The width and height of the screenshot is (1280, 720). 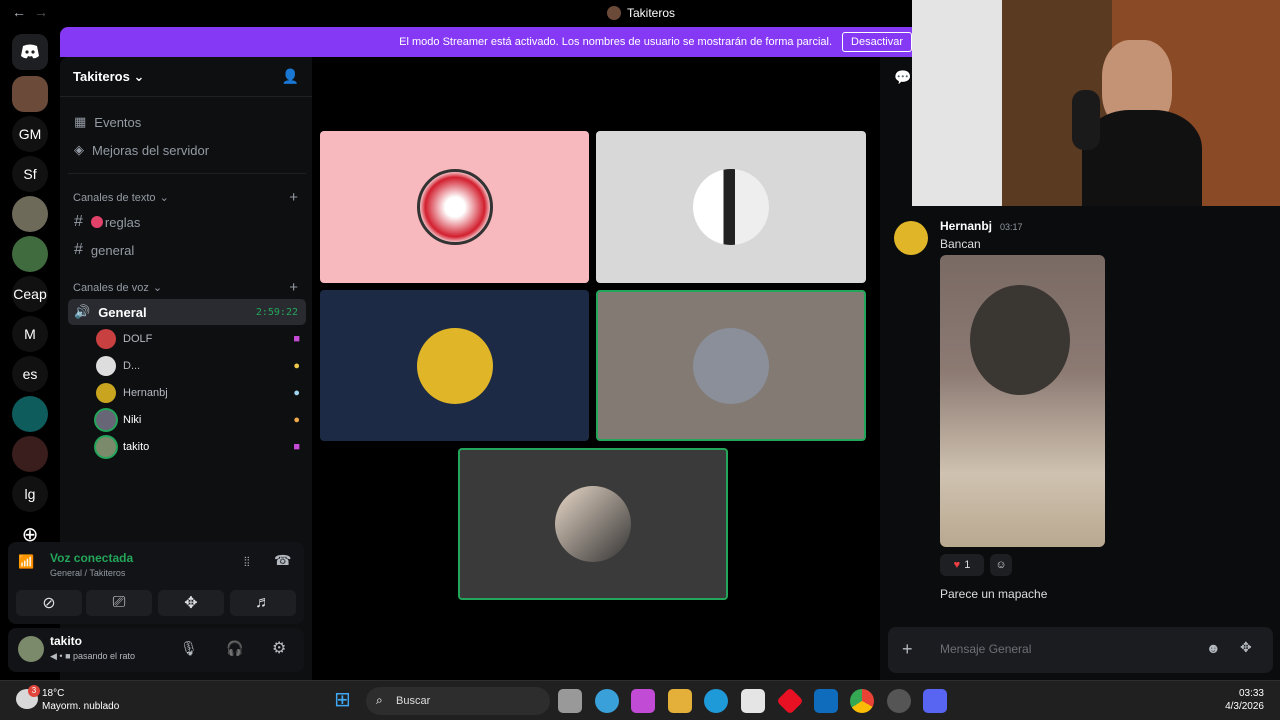 I want to click on settings-gear-icon: ⚙, so click(x=279, y=648).